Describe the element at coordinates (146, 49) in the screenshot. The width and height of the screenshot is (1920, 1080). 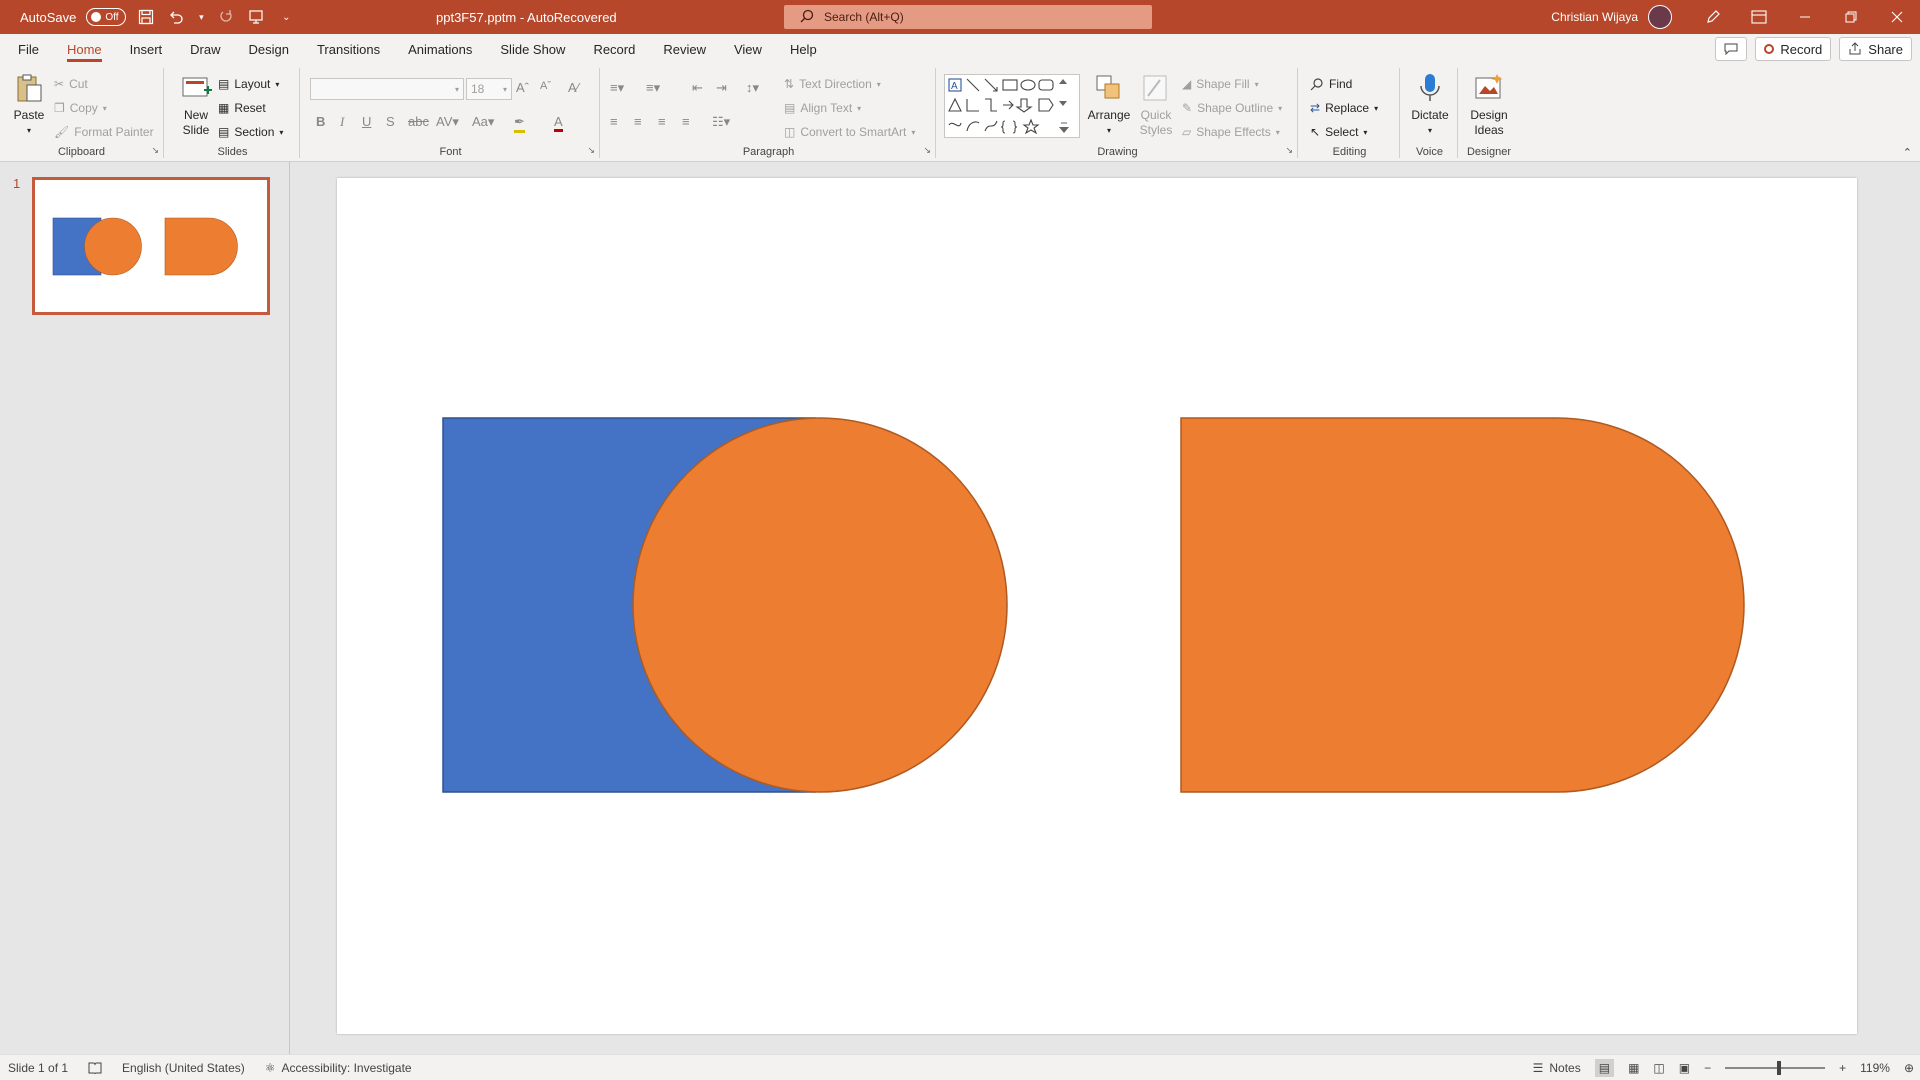
I see `tab-insert: Insert` at that location.